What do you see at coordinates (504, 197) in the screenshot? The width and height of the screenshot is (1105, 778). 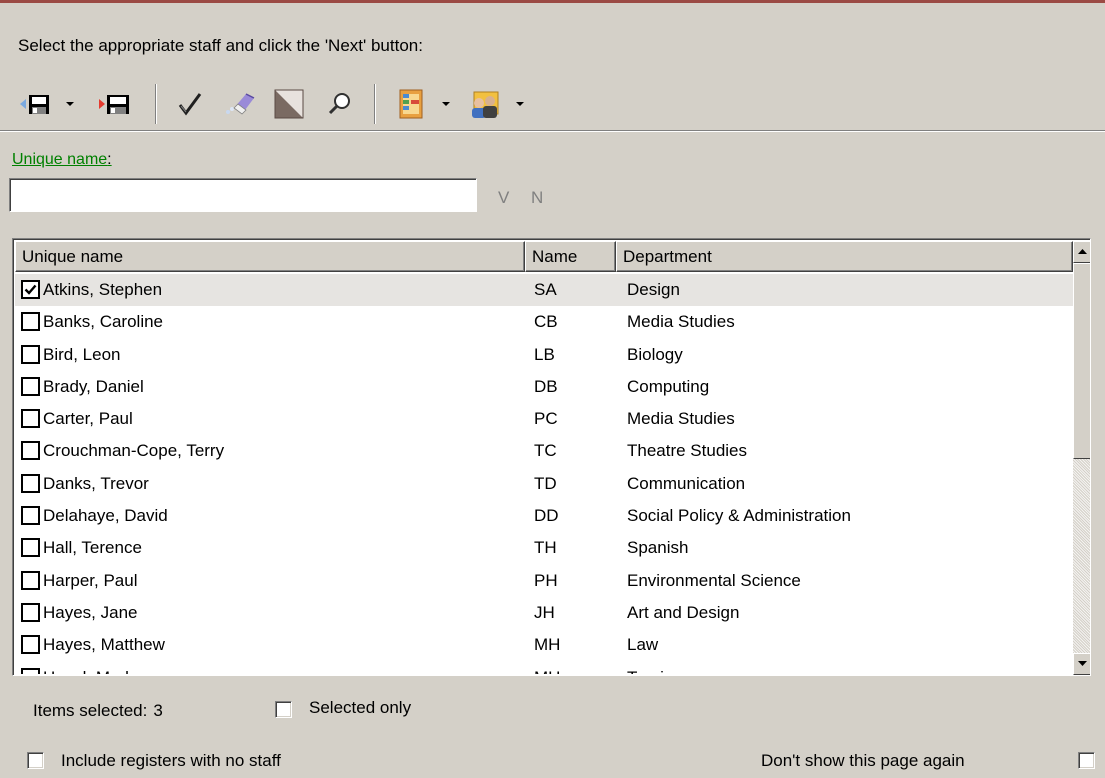 I see `filter-v-label: V` at bounding box center [504, 197].